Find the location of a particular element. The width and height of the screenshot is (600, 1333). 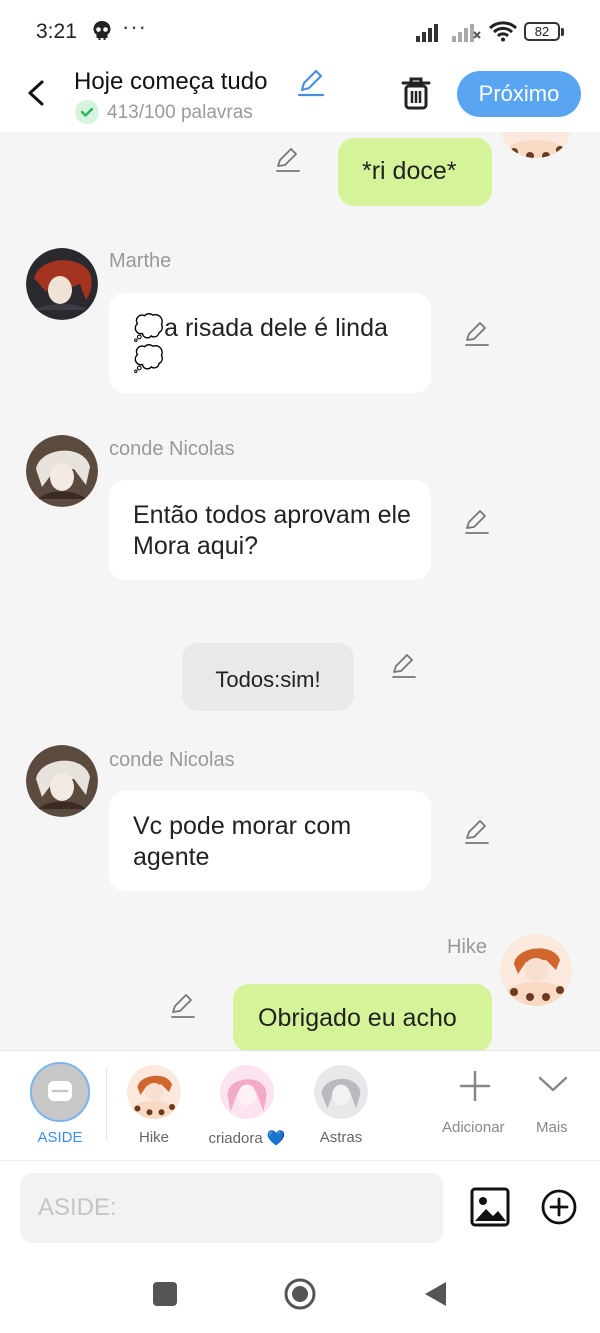

narration-bubble: Todos:sim! is located at coordinates (268, 677).